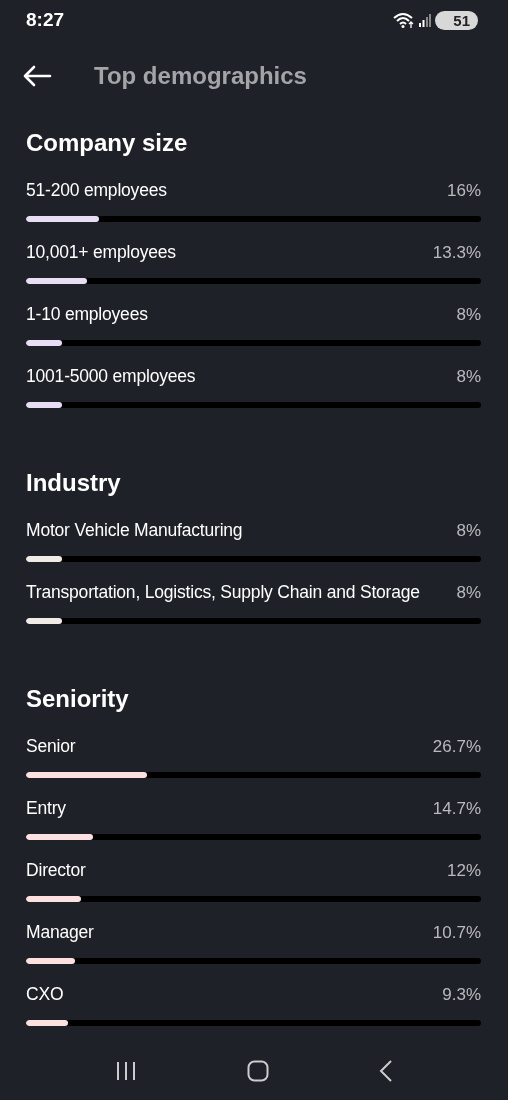  Describe the element at coordinates (134, 530) in the screenshot. I see `row-label: Motor Vehicle Manufacturing` at that location.